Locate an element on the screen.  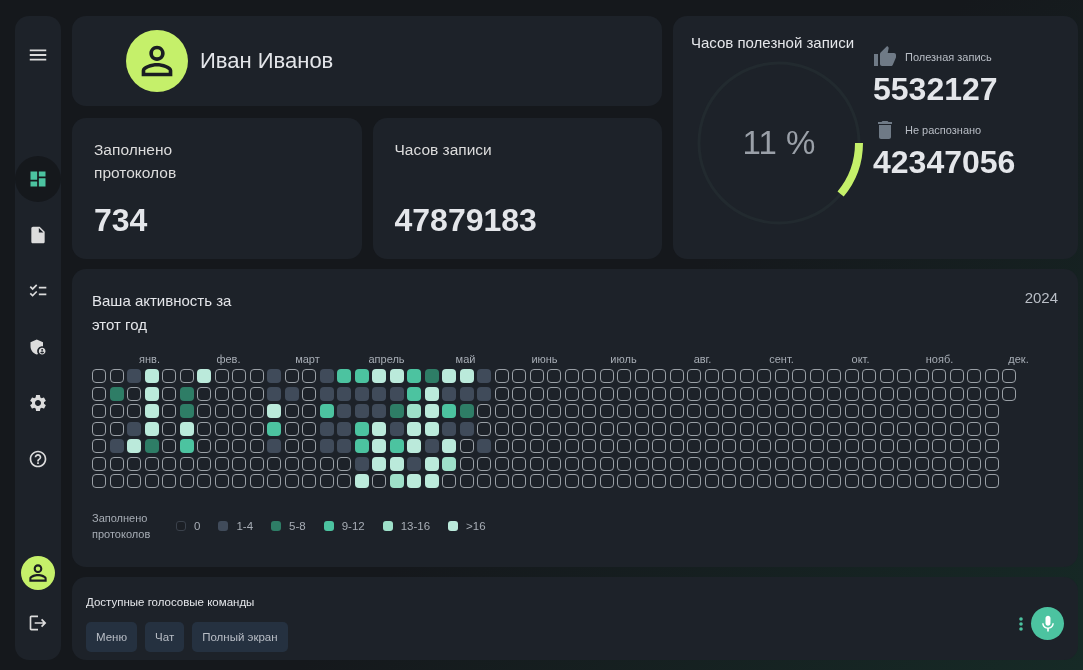
month-label: апрель is located at coordinates (386, 359).